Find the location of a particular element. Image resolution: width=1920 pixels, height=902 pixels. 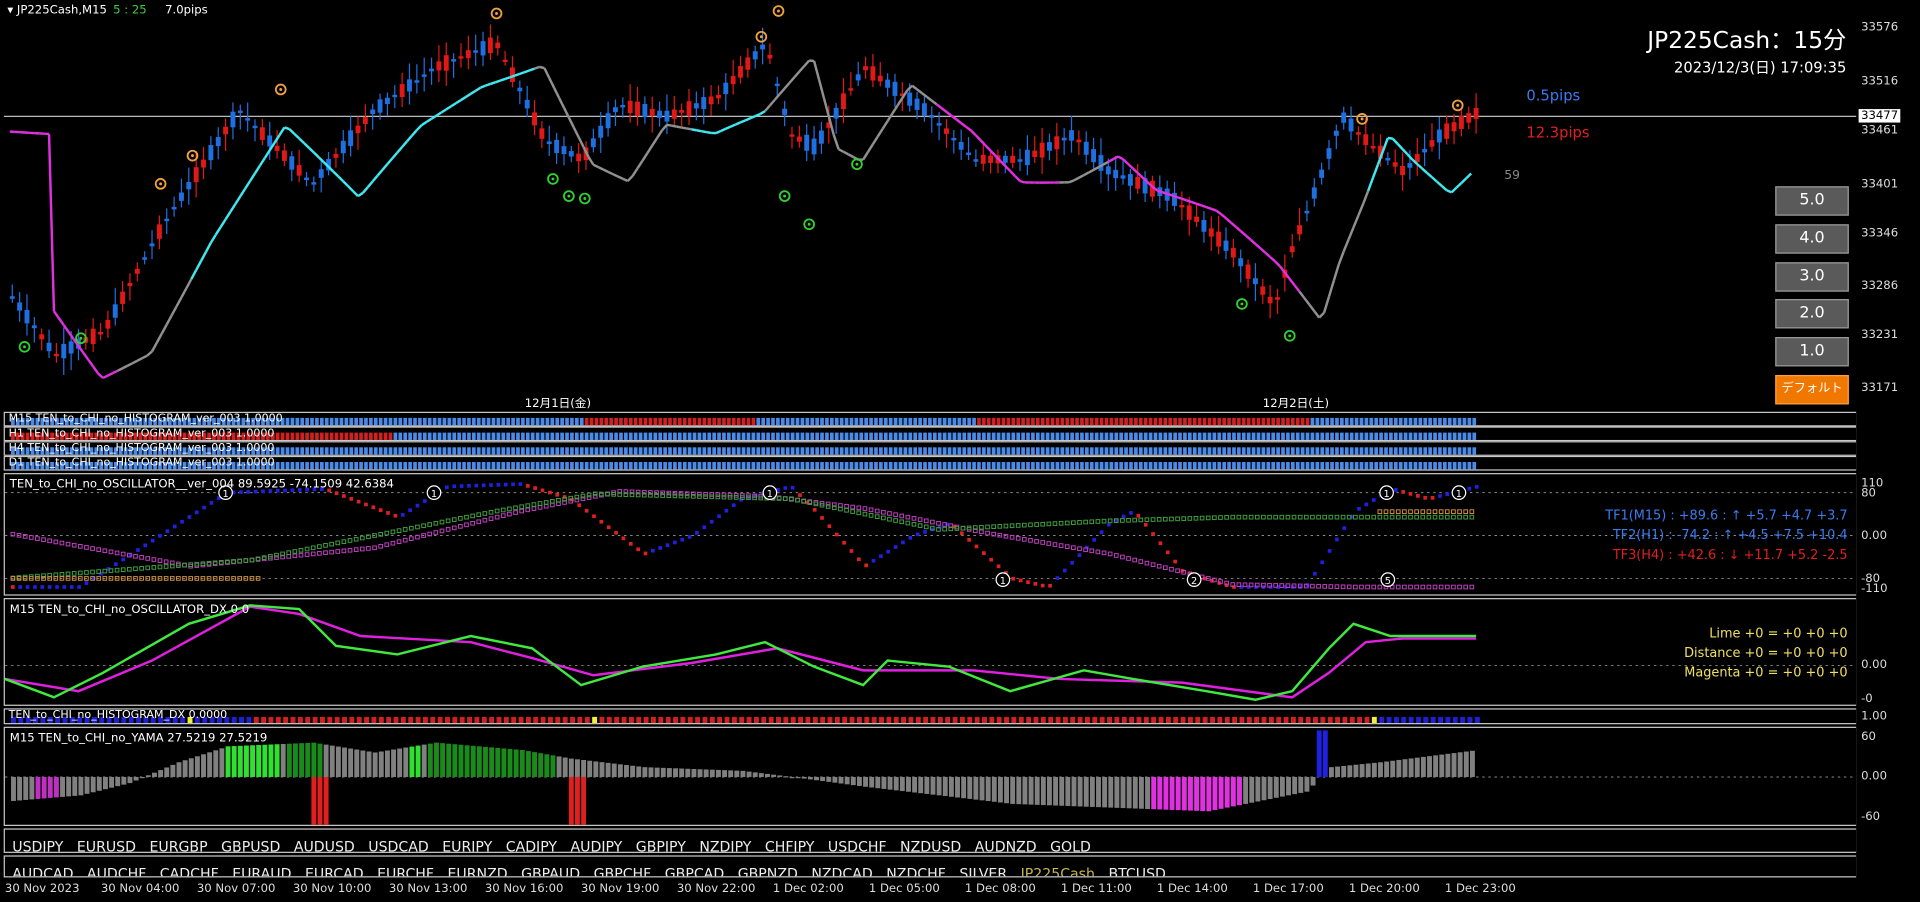

symbol-chfjpy: CHFJPY is located at coordinates (790, 844).